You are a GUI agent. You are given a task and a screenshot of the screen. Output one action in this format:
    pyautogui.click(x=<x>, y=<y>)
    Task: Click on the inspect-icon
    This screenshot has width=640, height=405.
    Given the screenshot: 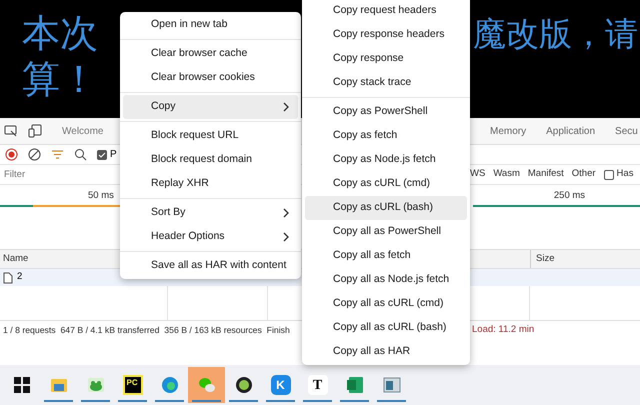 What is the action you would take?
    pyautogui.click(x=11, y=131)
    